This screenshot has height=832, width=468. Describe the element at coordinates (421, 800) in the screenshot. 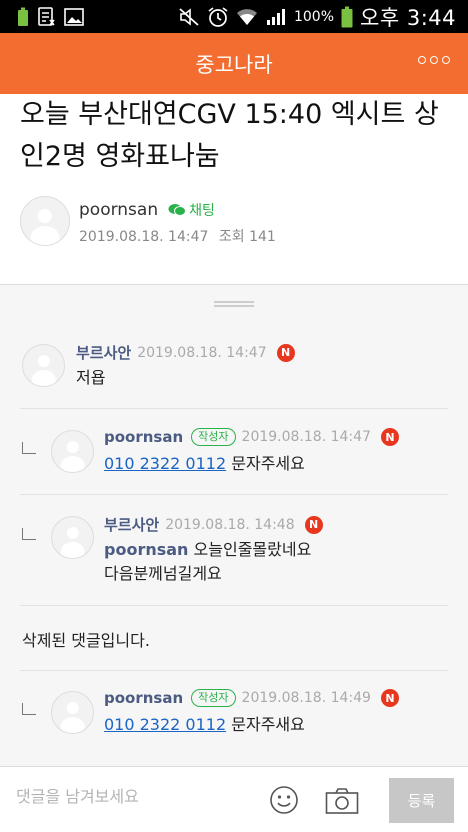

I see `submit-button: 등록` at that location.